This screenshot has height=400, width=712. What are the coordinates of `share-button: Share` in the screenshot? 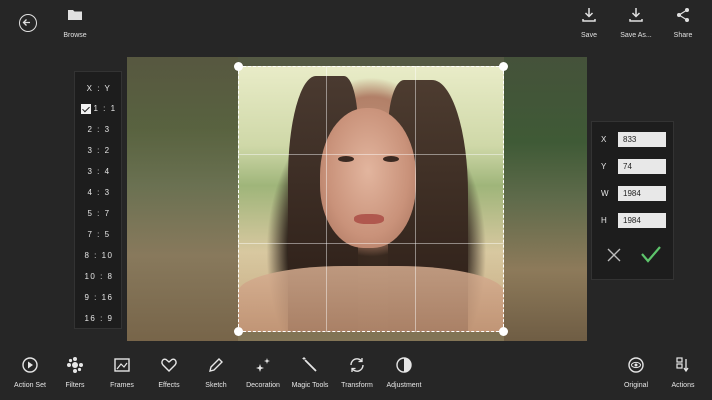 It's located at (683, 22).